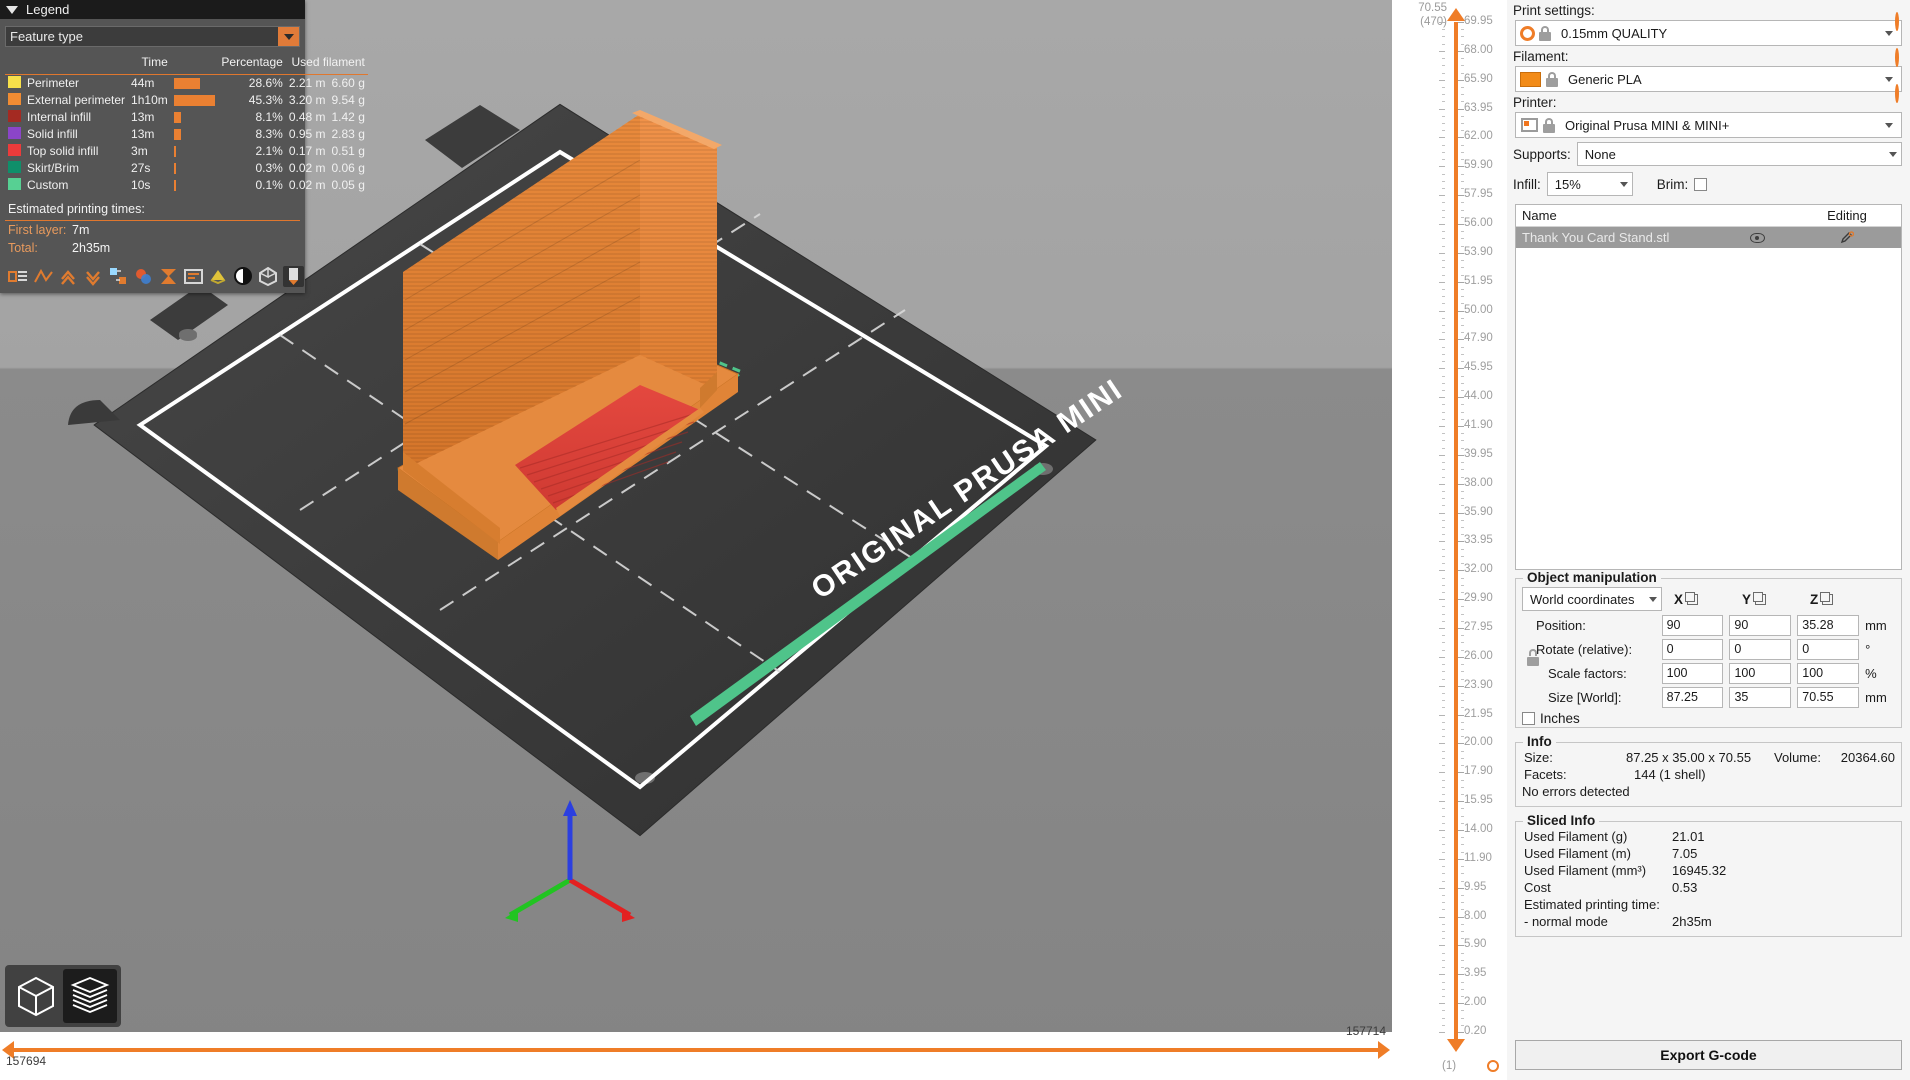  I want to click on deretractions-icon, so click(93, 276).